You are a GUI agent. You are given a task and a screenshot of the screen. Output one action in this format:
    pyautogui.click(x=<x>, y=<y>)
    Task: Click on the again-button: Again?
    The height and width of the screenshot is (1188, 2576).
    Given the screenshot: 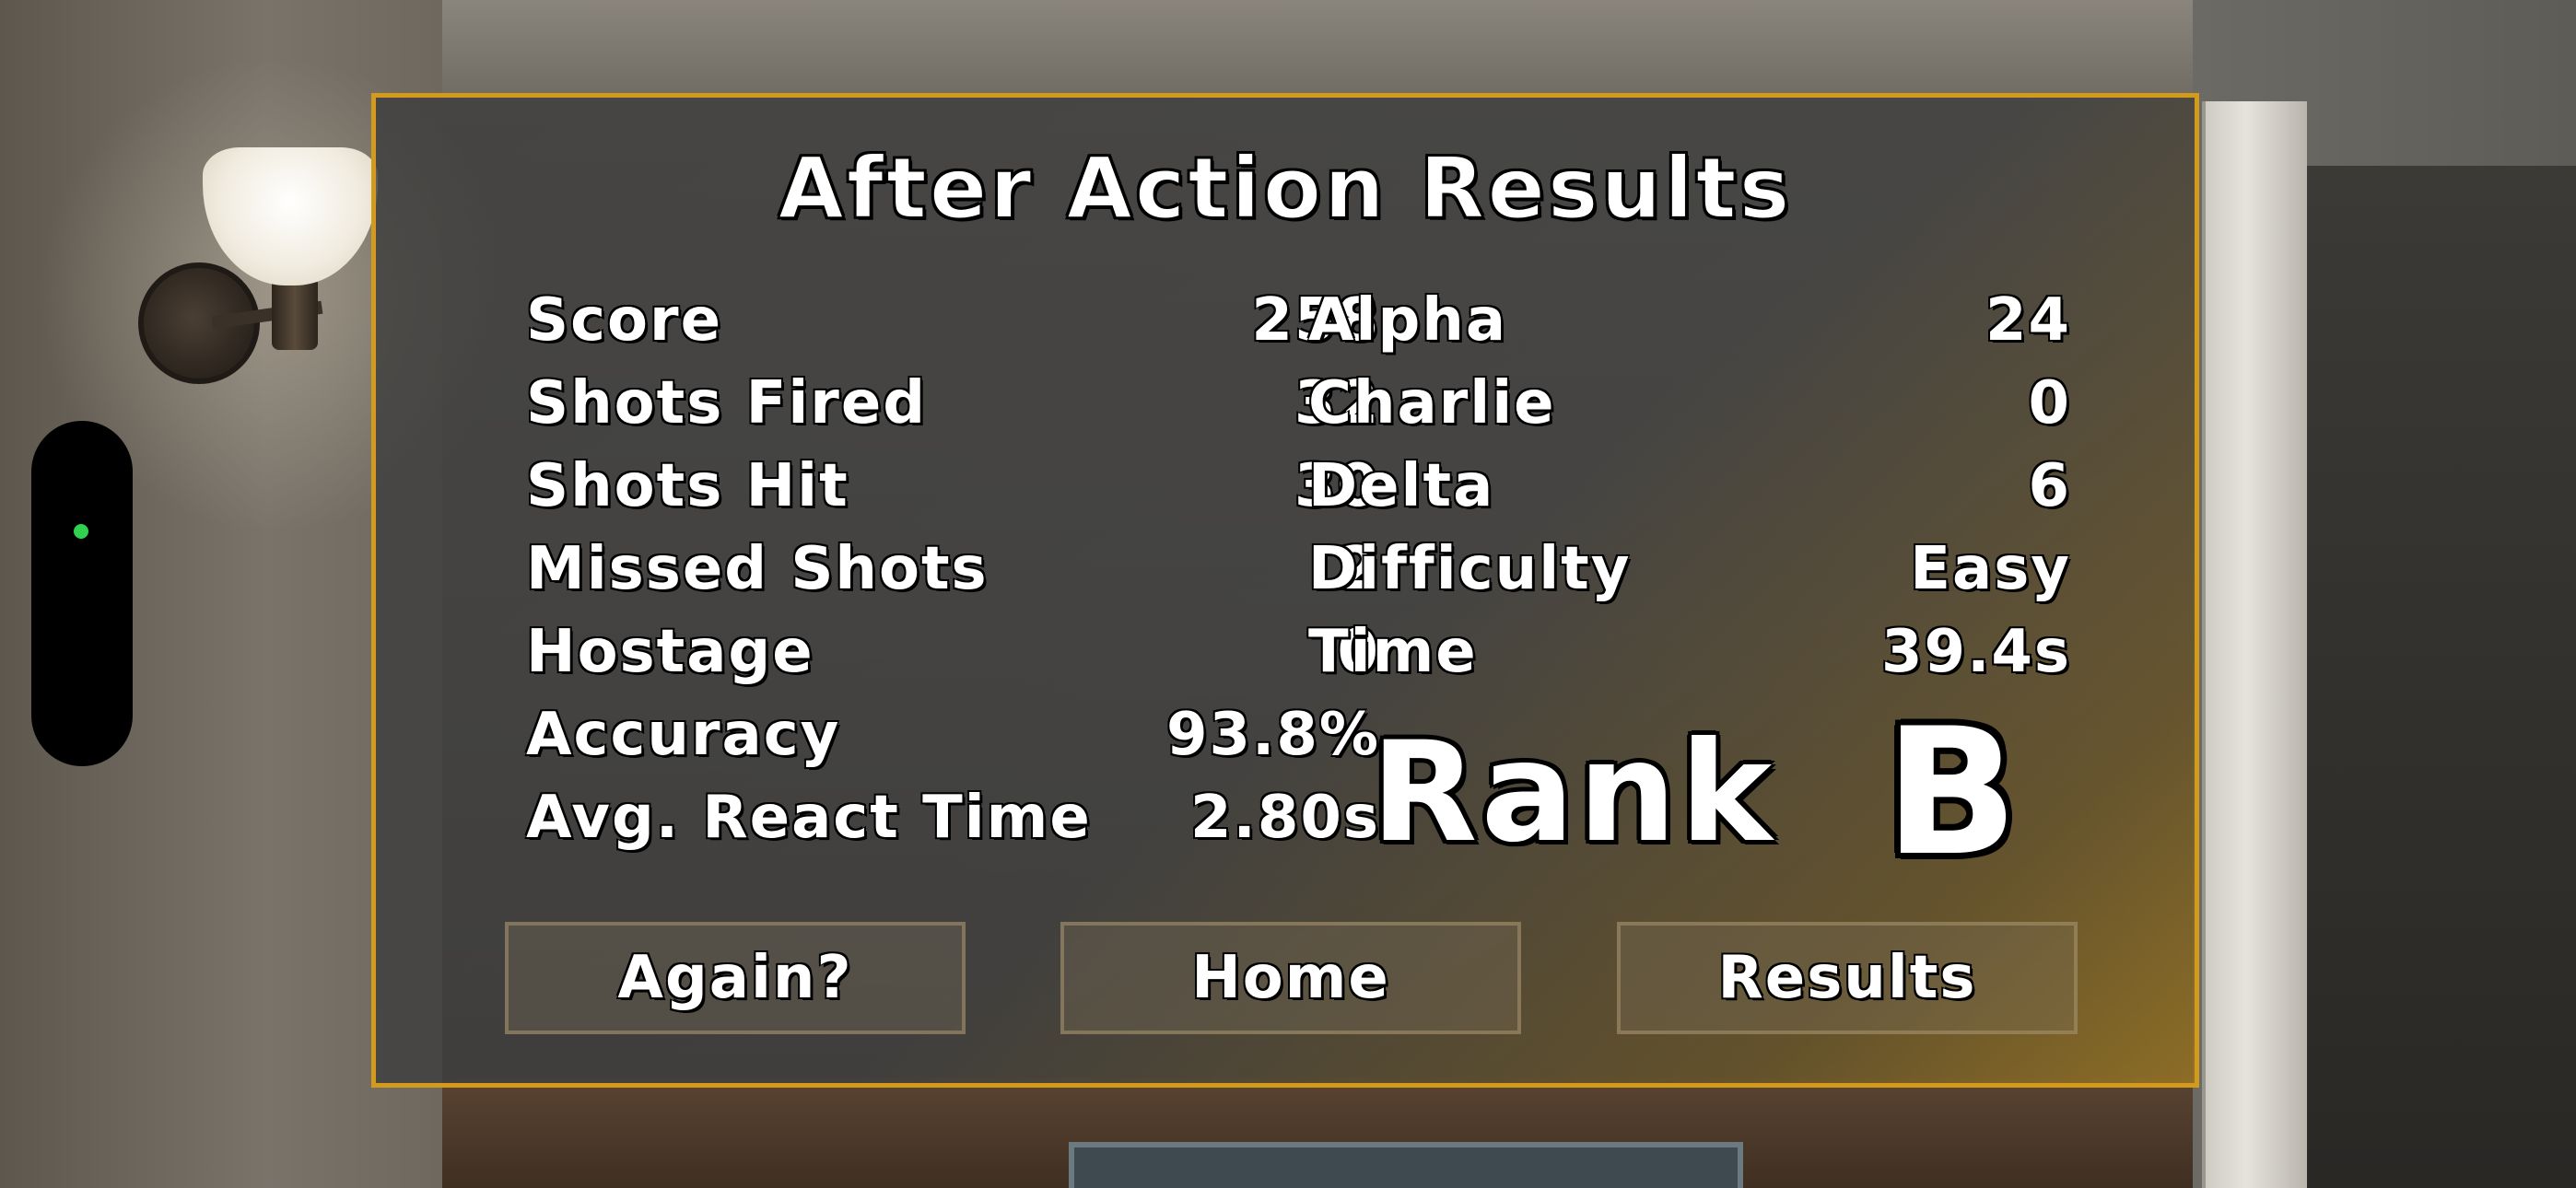 What is the action you would take?
    pyautogui.click(x=735, y=978)
    